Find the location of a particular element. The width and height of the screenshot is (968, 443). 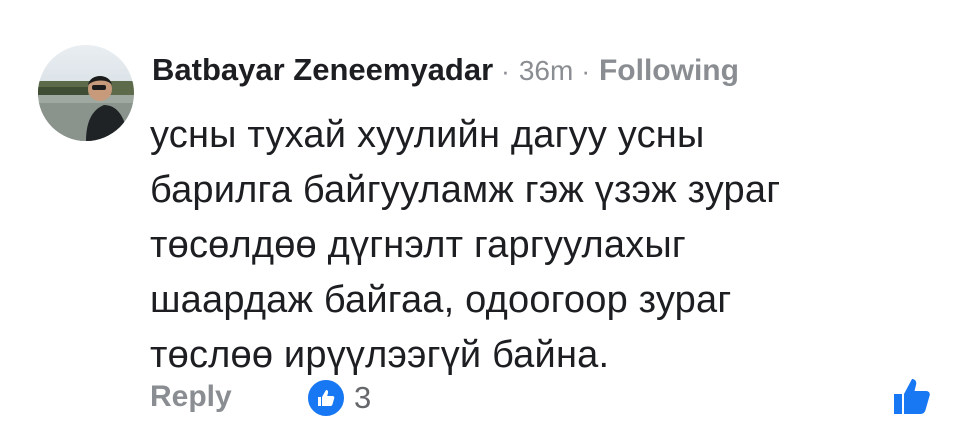

reply-button: Reply is located at coordinates (191, 397).